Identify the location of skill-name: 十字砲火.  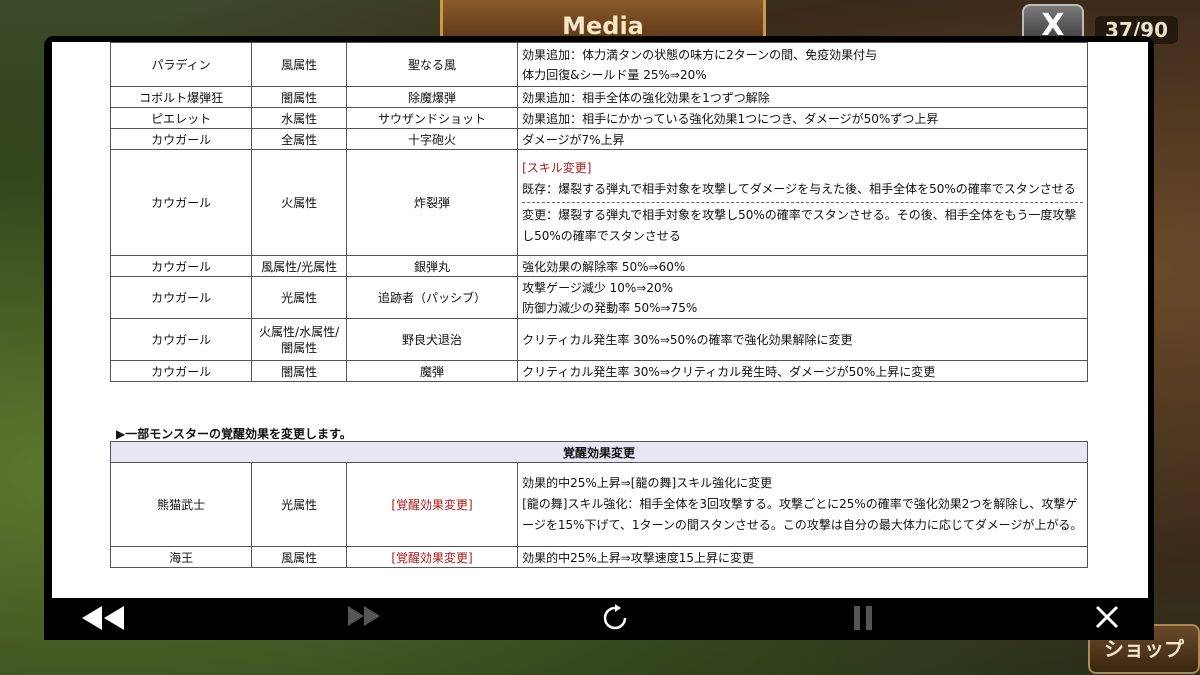
(432, 139).